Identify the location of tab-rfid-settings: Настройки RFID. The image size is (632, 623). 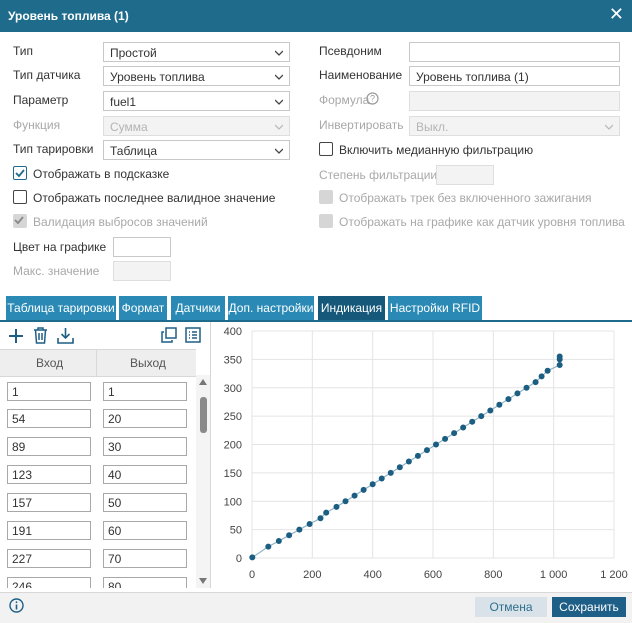
(435, 308).